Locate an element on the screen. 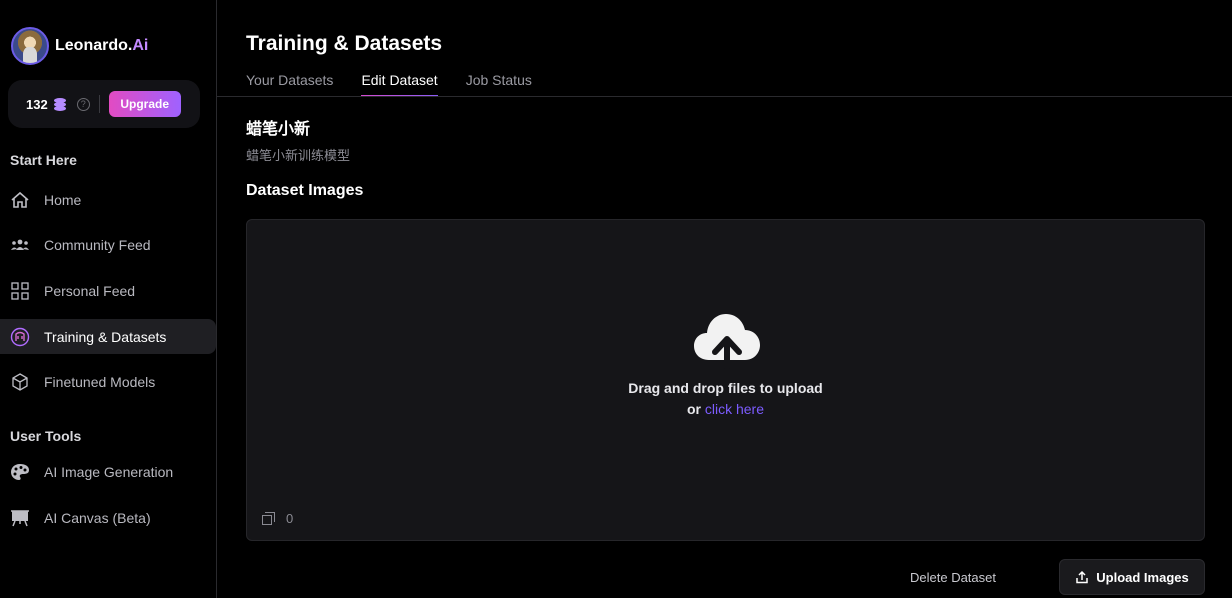 Image resolution: width=1232 pixels, height=598 pixels. upgrade-button: Upgrade is located at coordinates (144, 104).